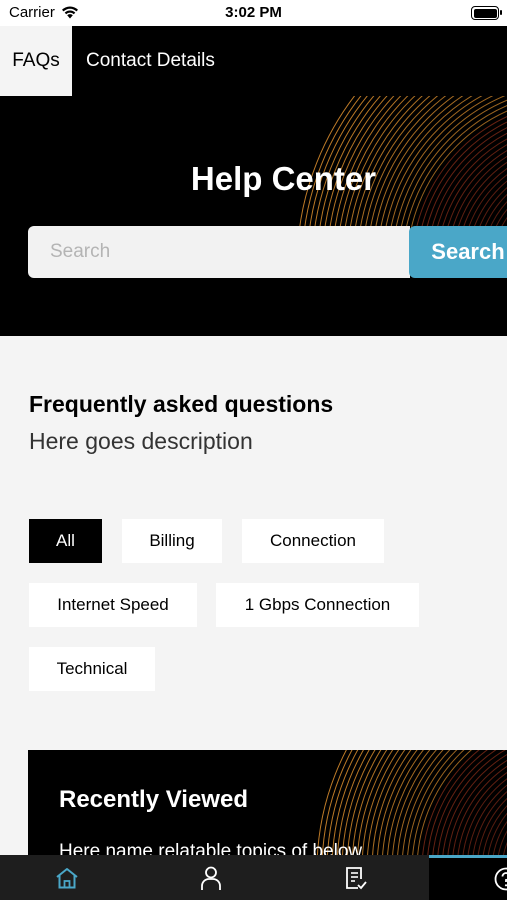 The height and width of the screenshot is (900, 507). Describe the element at coordinates (313, 541) in the screenshot. I see `category-chip-connection: Connection` at that location.